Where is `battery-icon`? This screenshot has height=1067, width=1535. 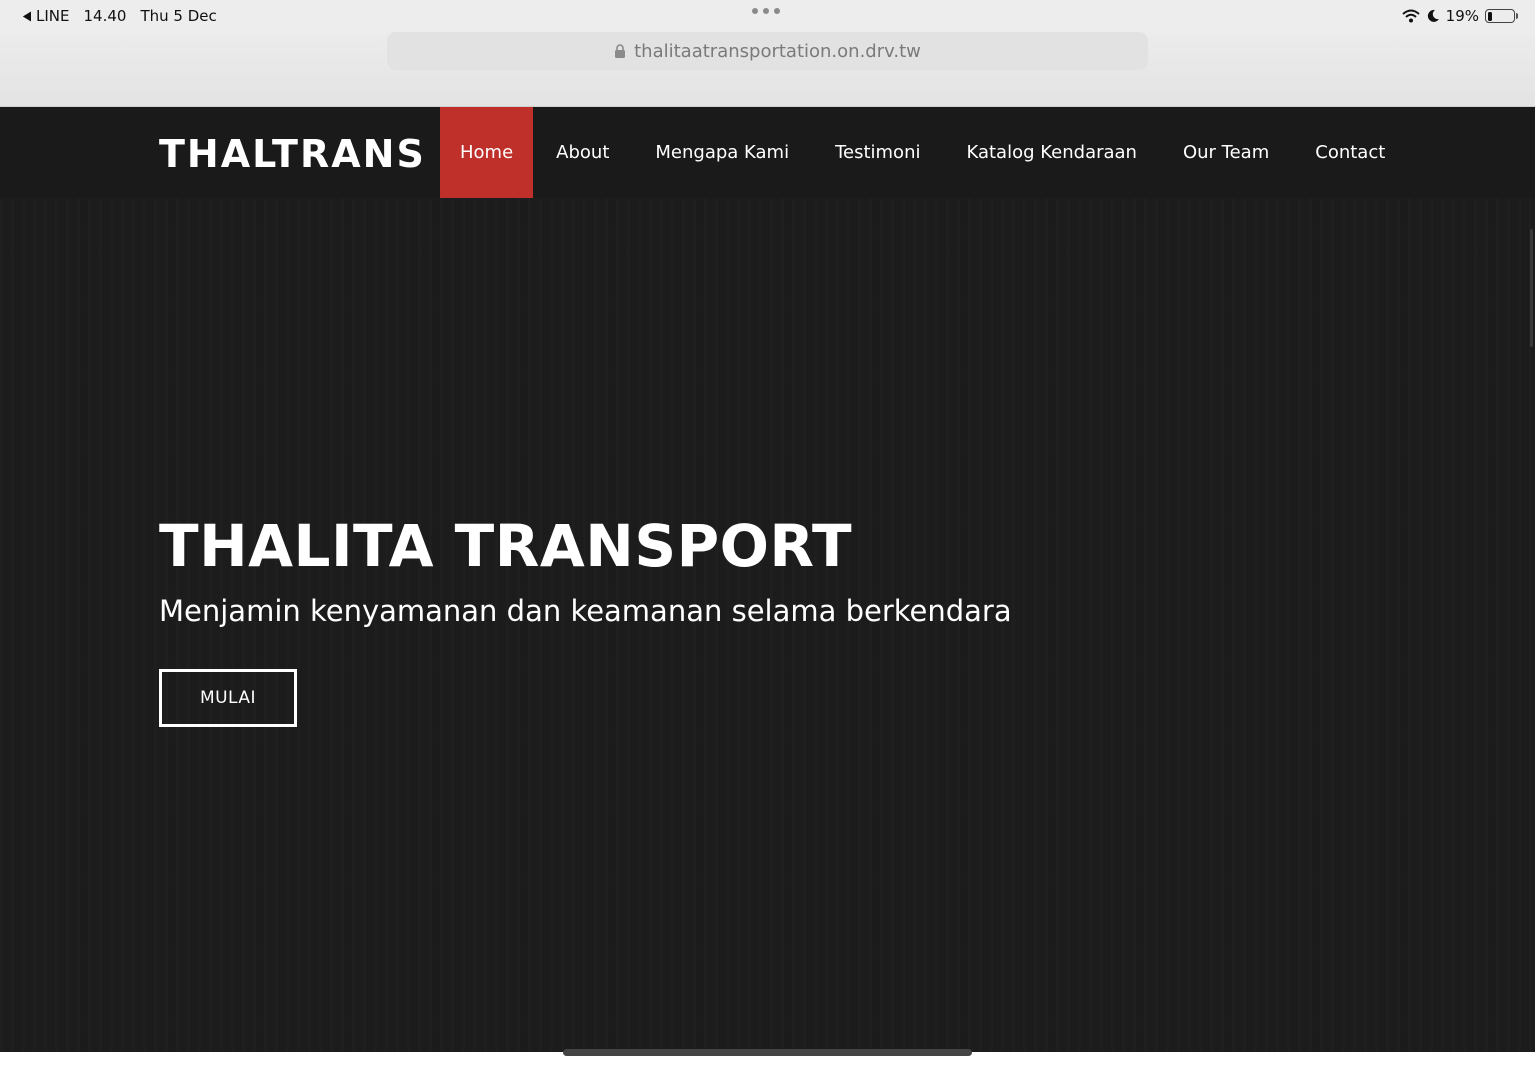
battery-icon is located at coordinates (1501, 16).